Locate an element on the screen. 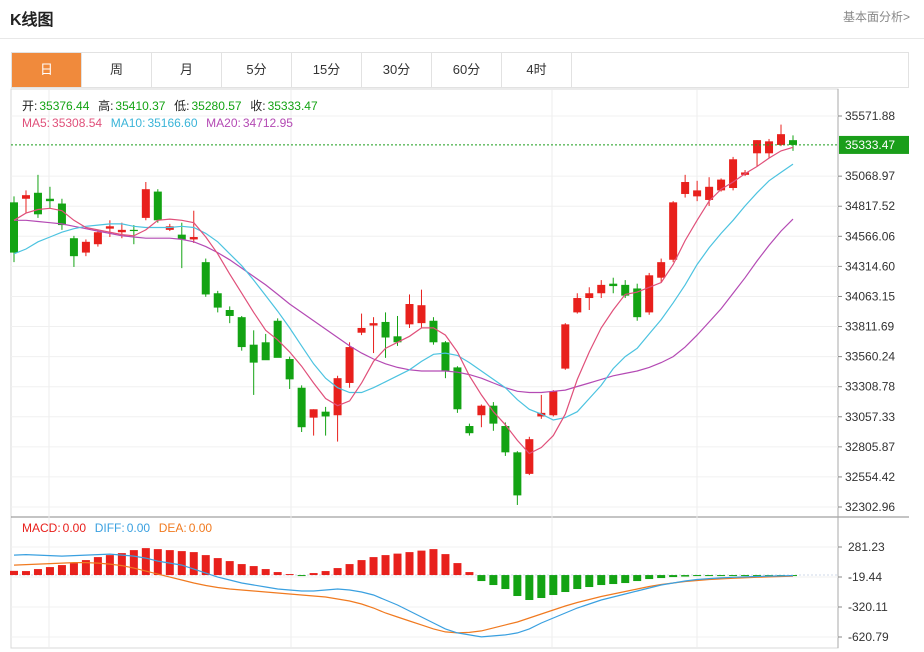 The width and height of the screenshot is (924, 652). ma20-label: MA20: is located at coordinates (223, 123).